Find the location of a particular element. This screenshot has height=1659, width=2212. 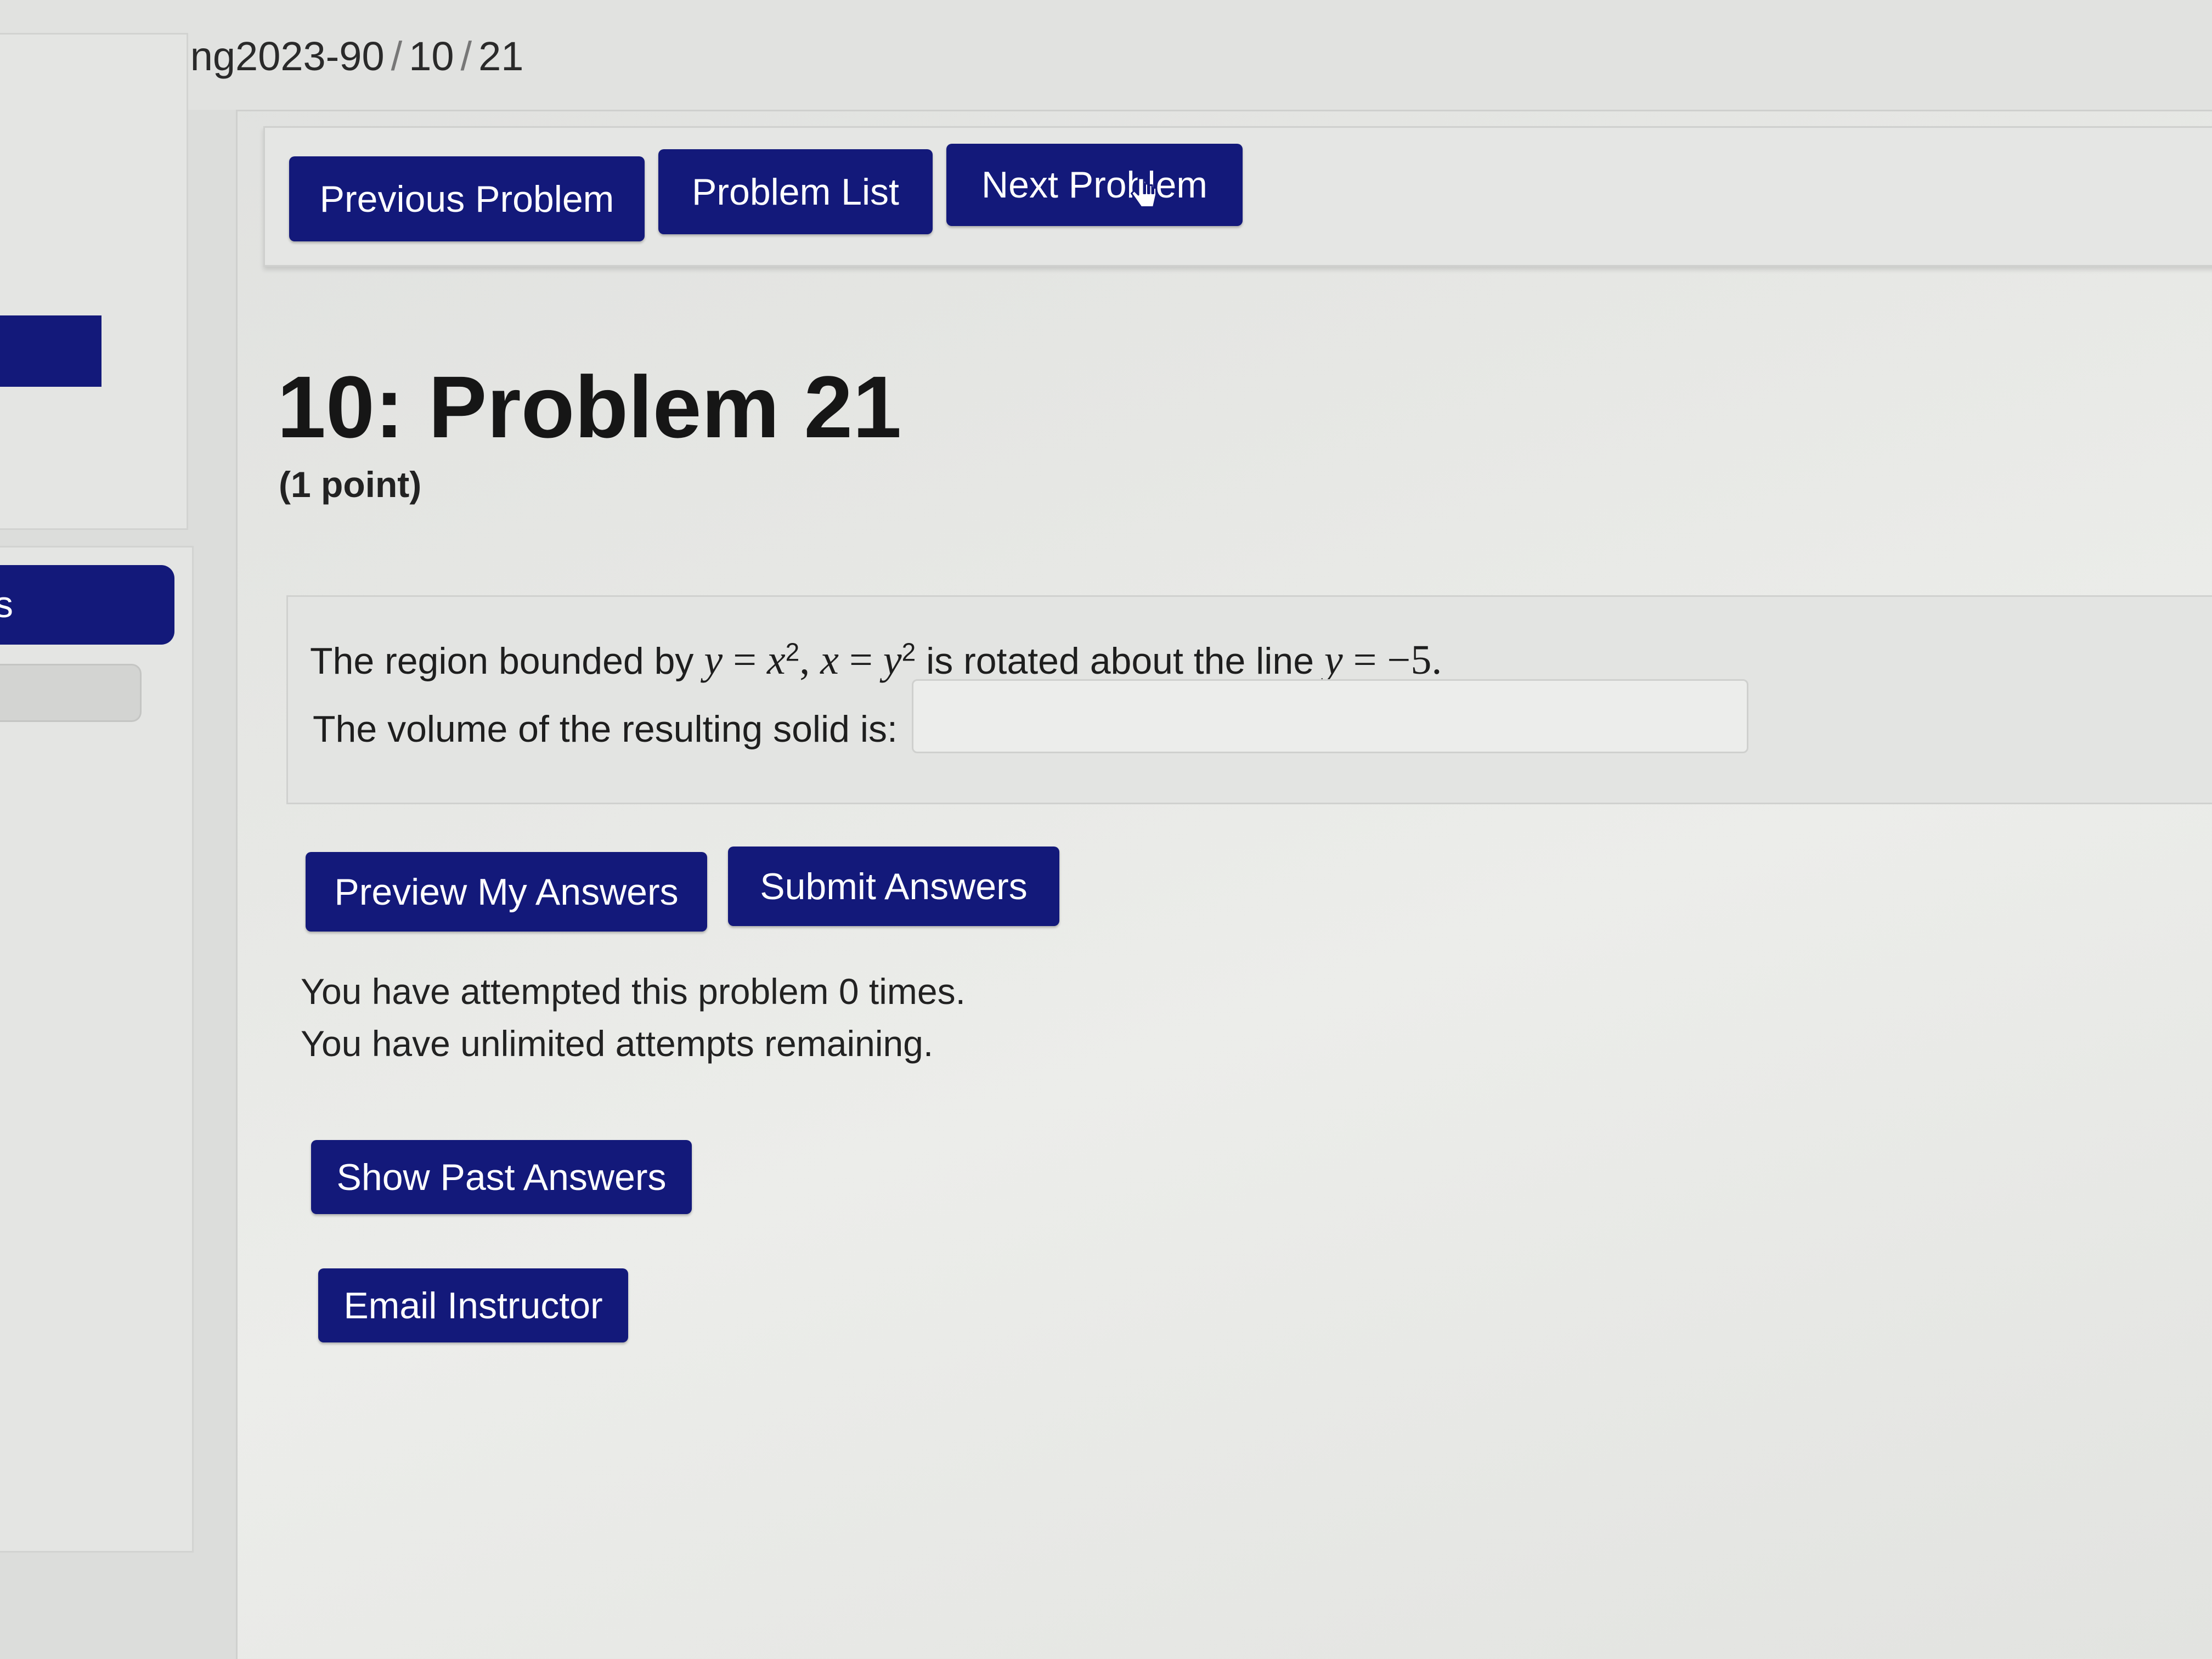

submit-answers-button: Submit Answers is located at coordinates (893, 886).